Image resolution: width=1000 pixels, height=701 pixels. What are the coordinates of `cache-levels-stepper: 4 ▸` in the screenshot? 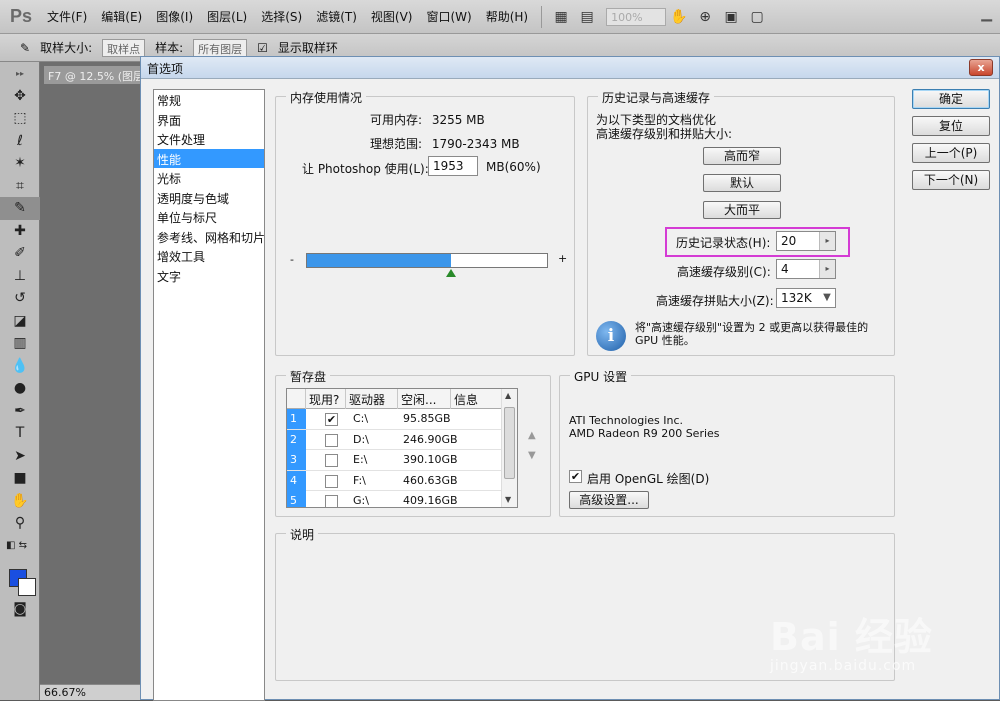 It's located at (806, 269).